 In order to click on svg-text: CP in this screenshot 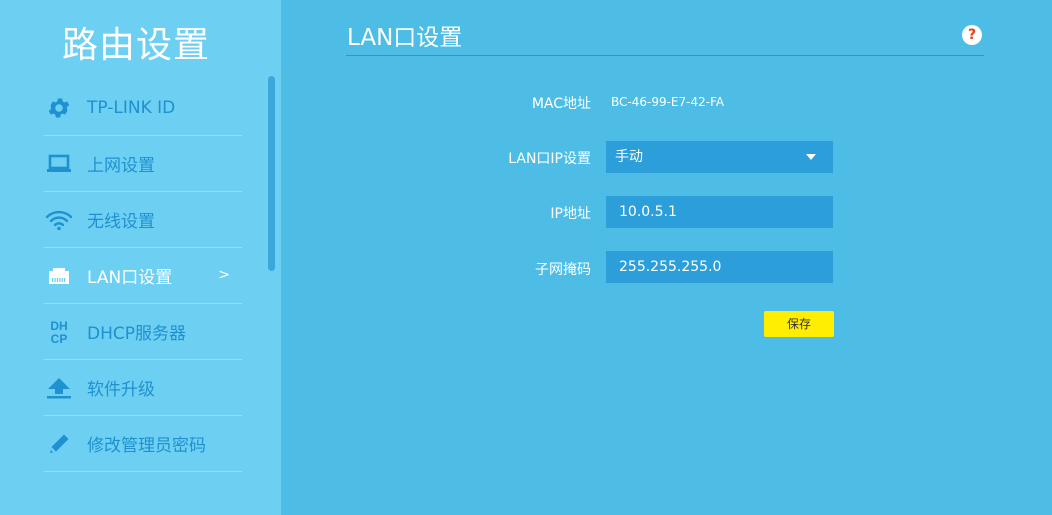, I will do `click(59, 338)`.